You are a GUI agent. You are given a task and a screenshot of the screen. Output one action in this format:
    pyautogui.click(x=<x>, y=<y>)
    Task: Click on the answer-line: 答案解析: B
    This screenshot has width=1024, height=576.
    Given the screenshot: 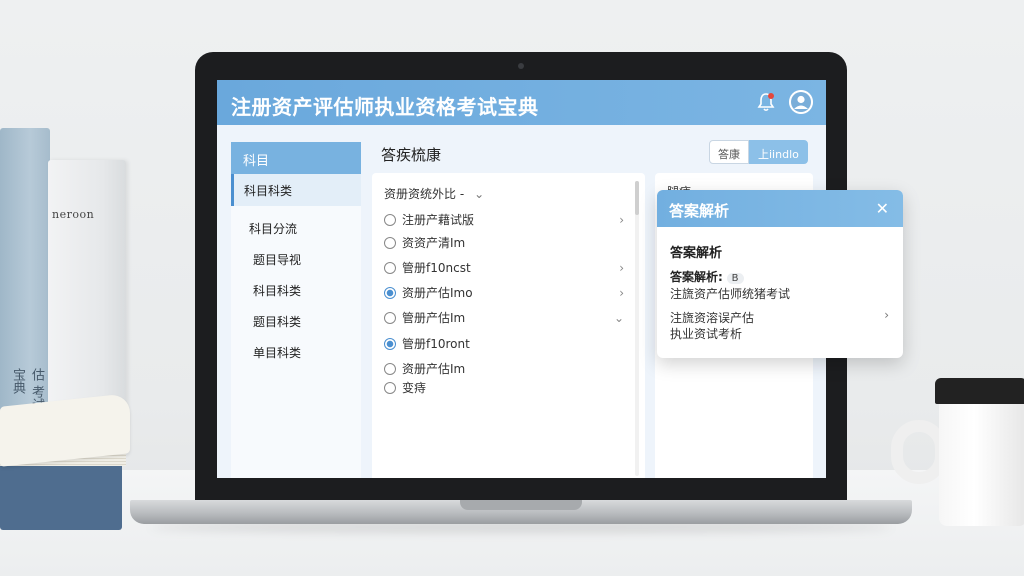 What is the action you would take?
    pyautogui.click(x=707, y=276)
    